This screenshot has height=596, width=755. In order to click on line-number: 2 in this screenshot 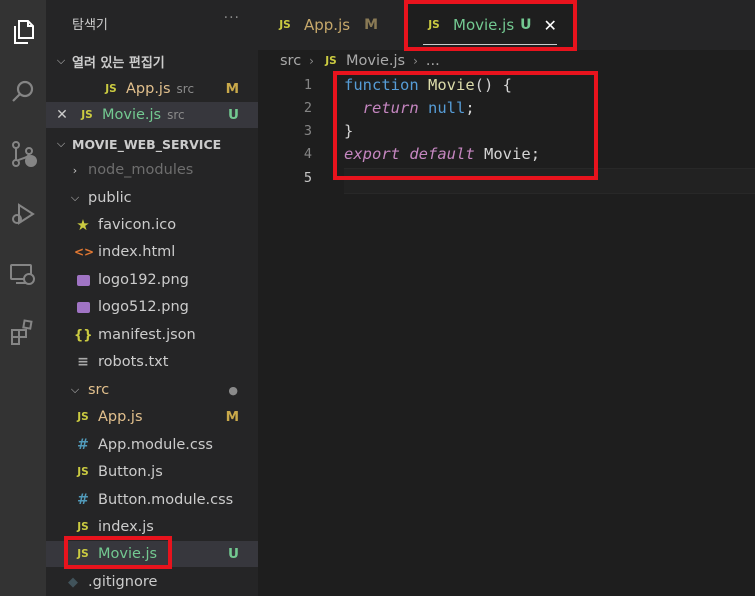, I will do `click(307, 108)`.